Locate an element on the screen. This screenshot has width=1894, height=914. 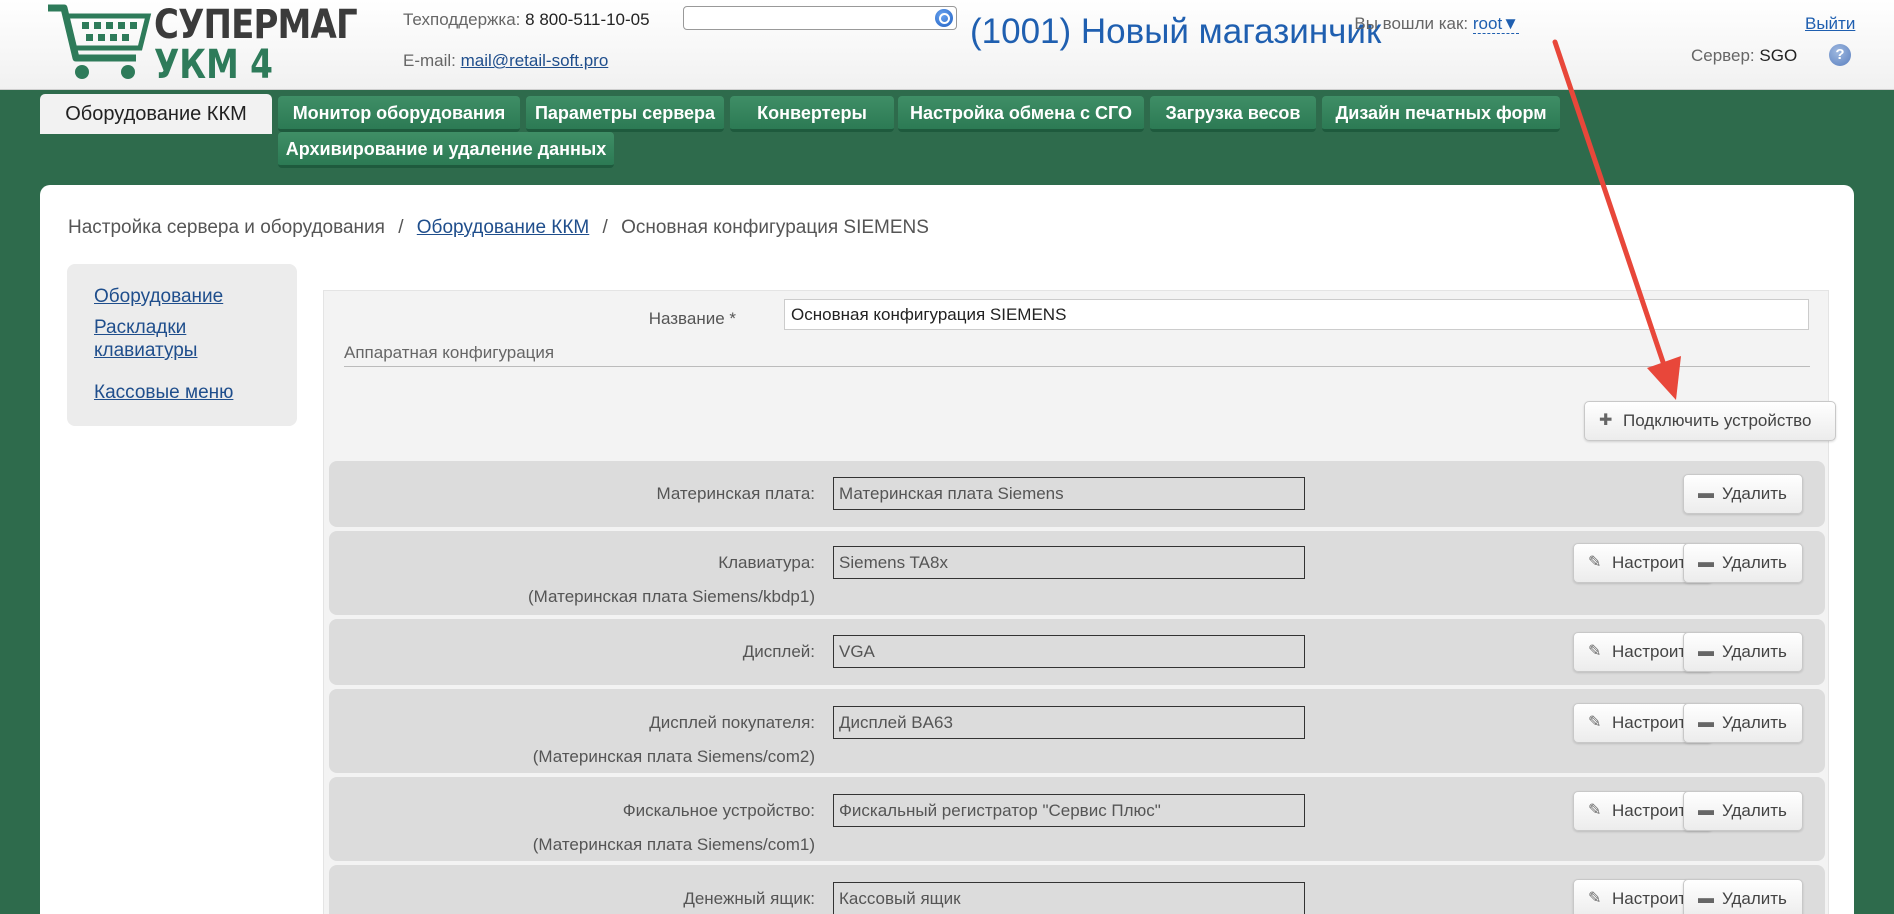
email-info: E-mail: mail@retail-soft.pro is located at coordinates (505, 61).